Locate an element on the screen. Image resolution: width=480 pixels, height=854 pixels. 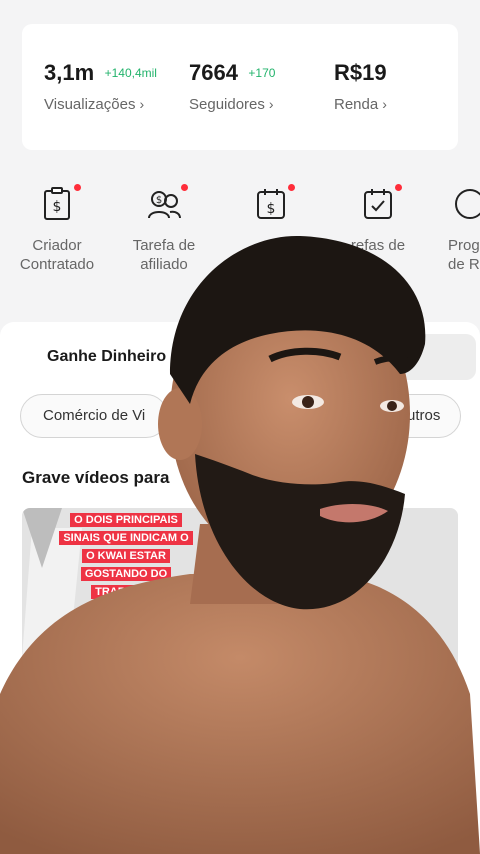
affiliate-people-icon: $ is located at coordinates (164, 205).